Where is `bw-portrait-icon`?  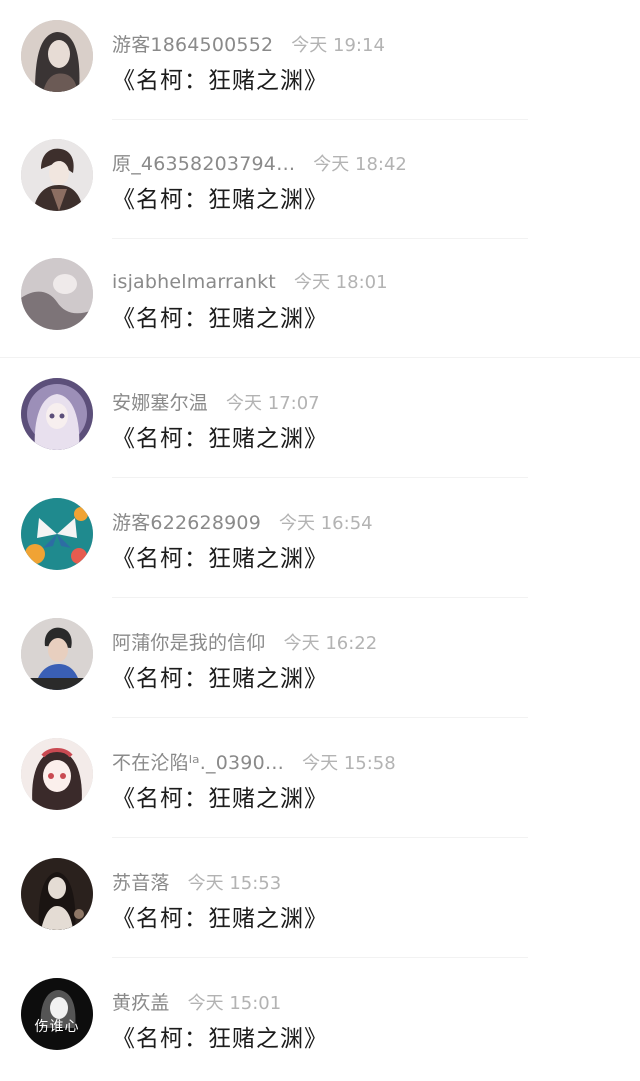 bw-portrait-icon is located at coordinates (57, 1014).